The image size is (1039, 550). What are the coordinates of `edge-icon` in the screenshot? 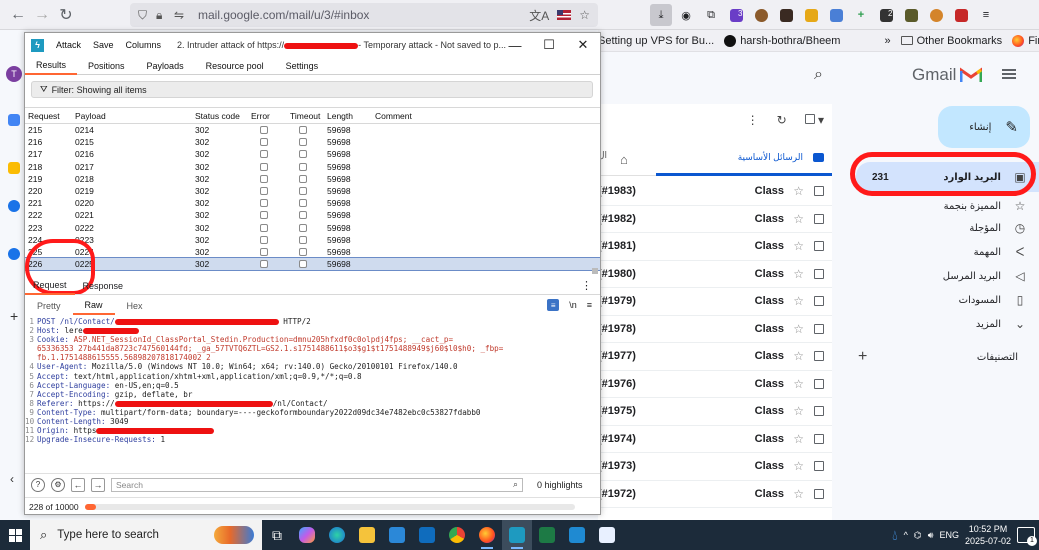 It's located at (337, 535).